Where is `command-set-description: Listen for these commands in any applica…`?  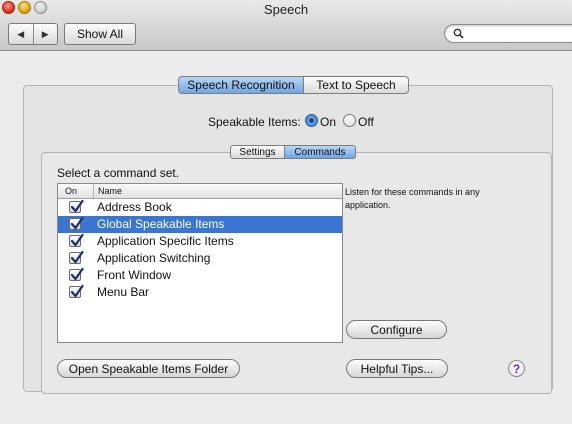 command-set-description: Listen for these commands in any applica… is located at coordinates (412, 198).